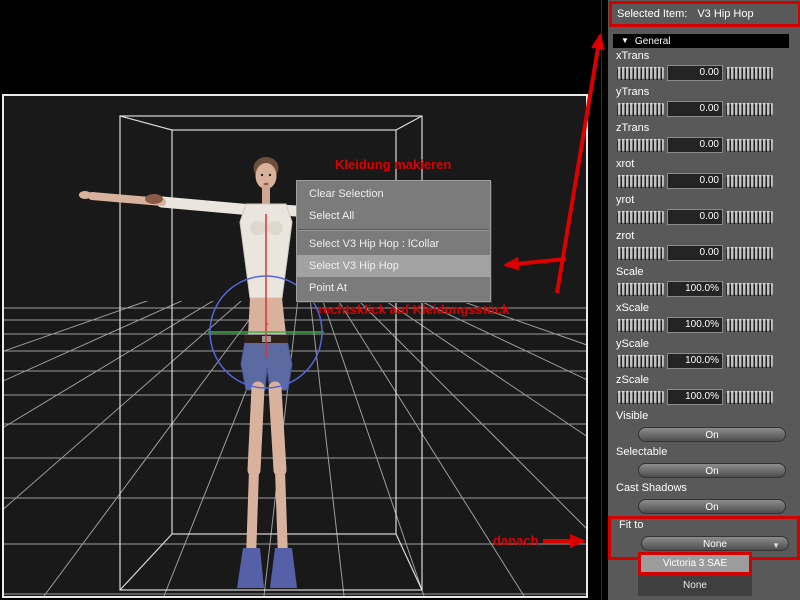  Describe the element at coordinates (630, 272) in the screenshot. I see `param-label: Scale` at that location.